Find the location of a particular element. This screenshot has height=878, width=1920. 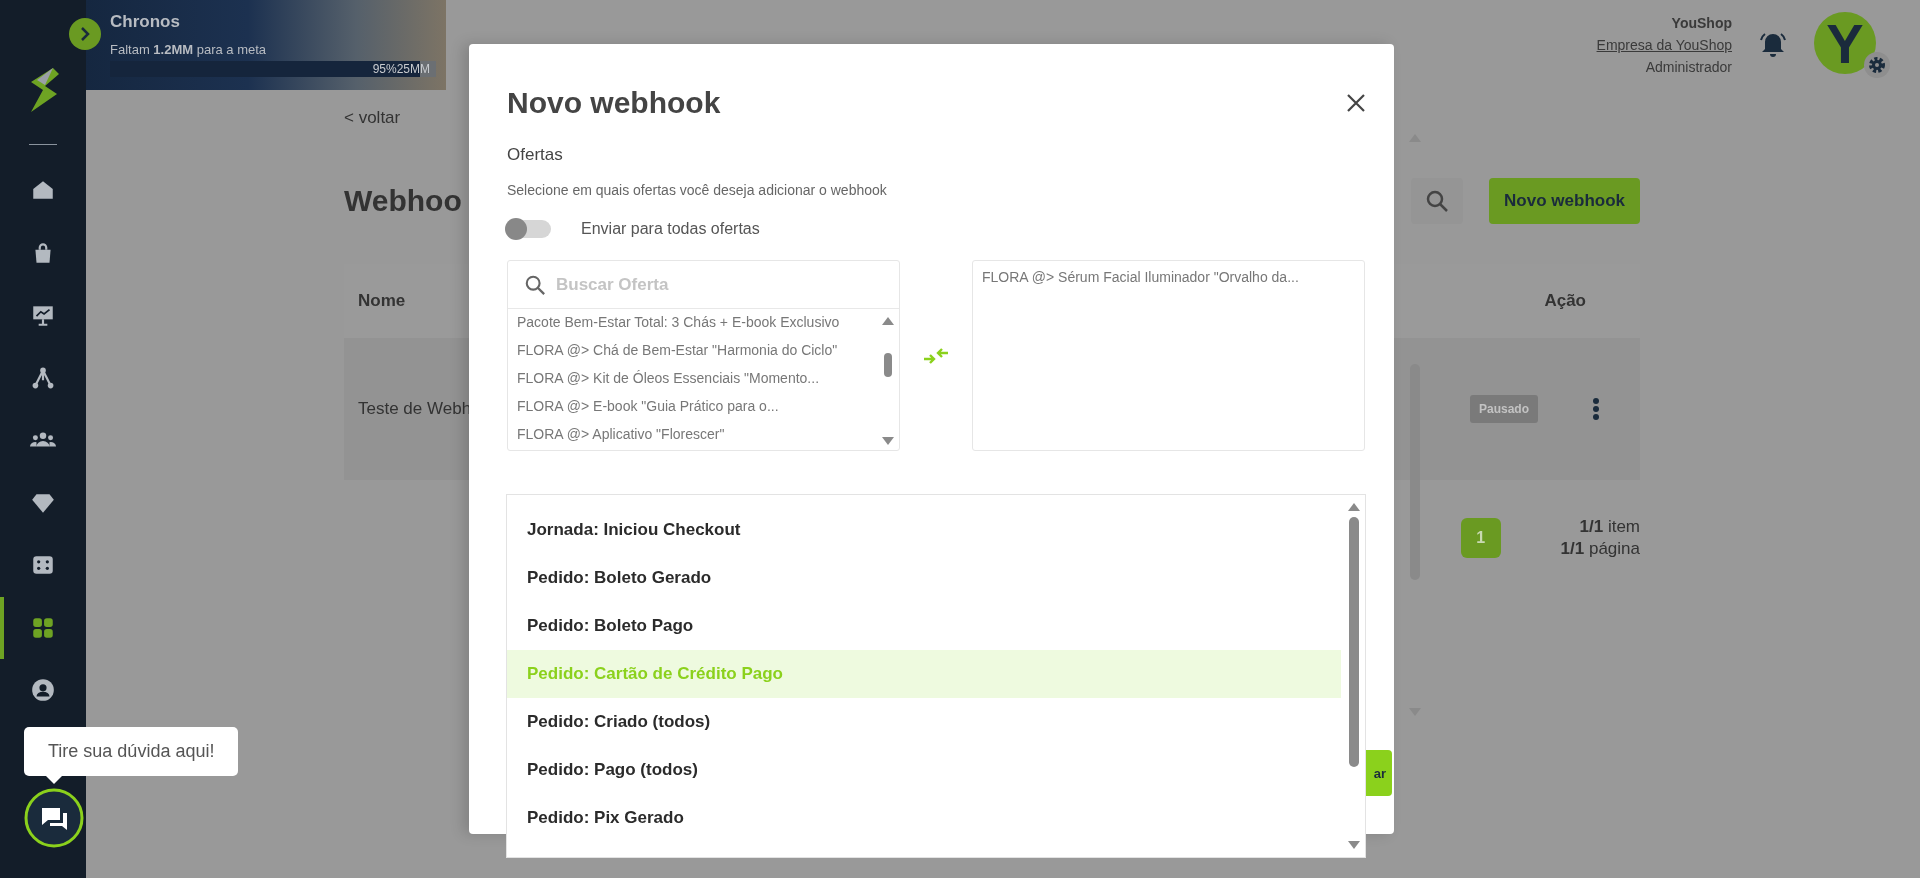

progress-goal: 25MM is located at coordinates (413, 69).